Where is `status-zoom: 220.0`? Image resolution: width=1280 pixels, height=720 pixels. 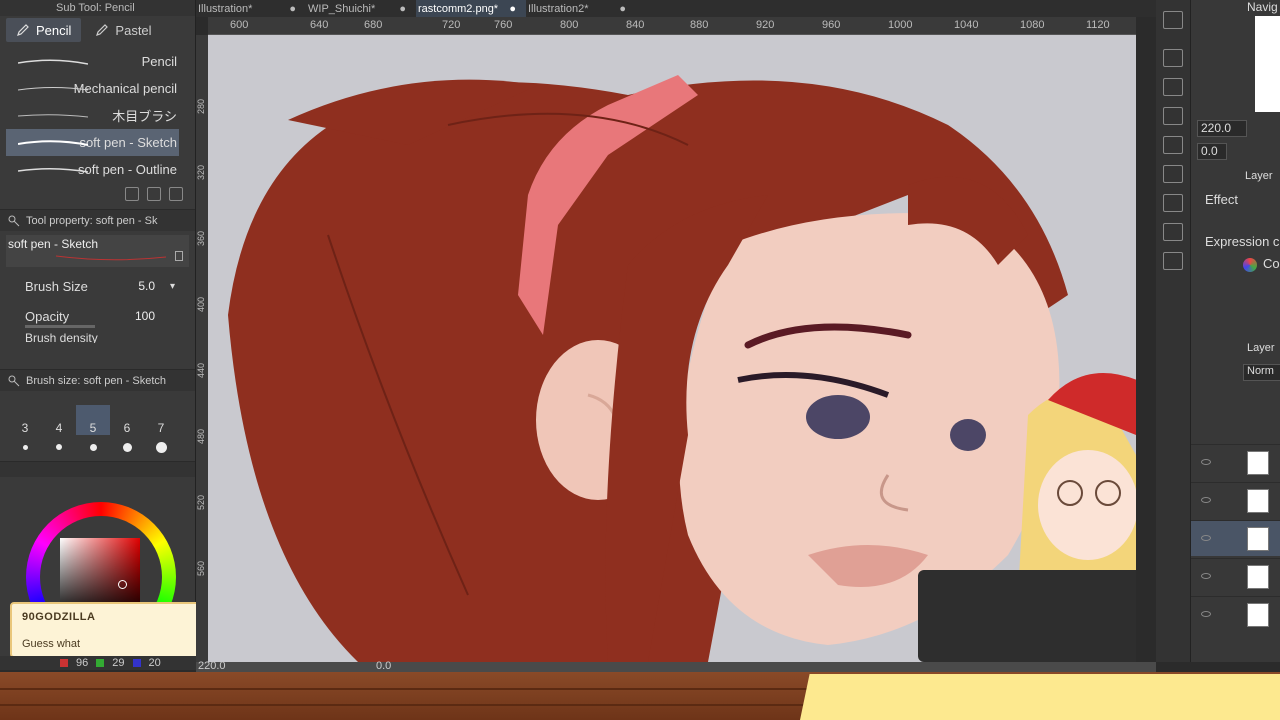 status-zoom: 220.0 is located at coordinates (212, 666).